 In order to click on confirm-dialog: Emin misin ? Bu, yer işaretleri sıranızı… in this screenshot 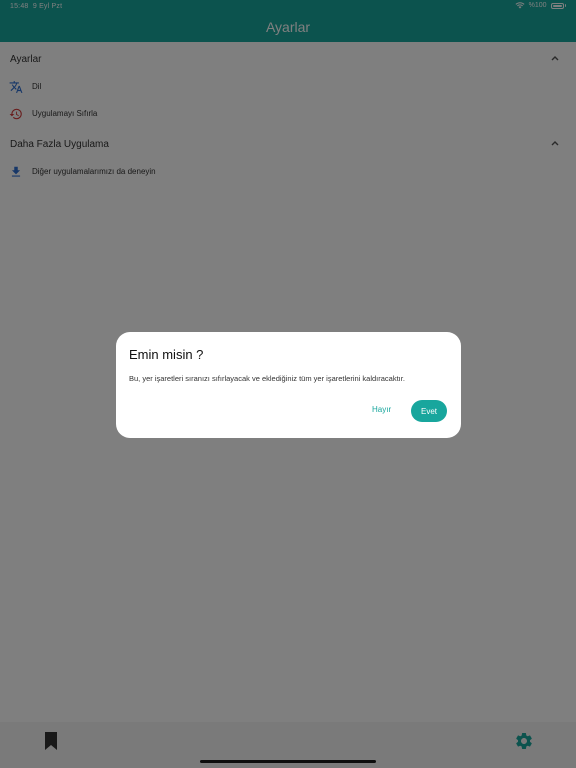, I will do `click(288, 385)`.